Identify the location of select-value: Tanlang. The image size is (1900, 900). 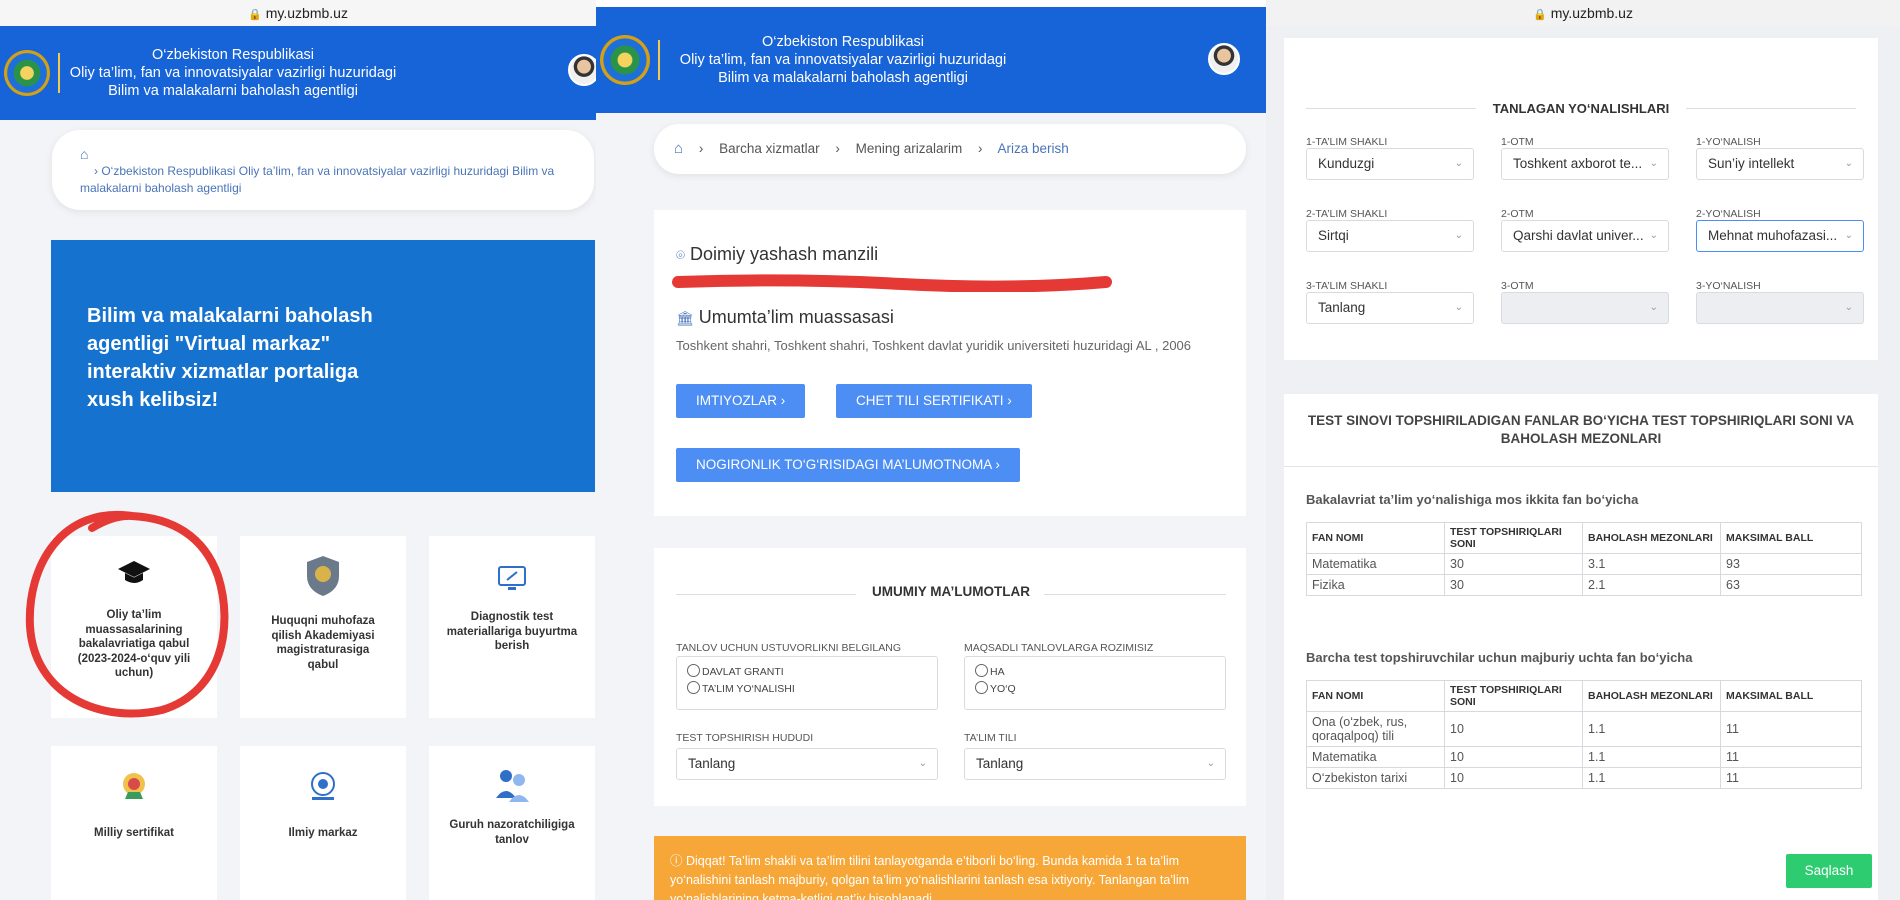
(1342, 307).